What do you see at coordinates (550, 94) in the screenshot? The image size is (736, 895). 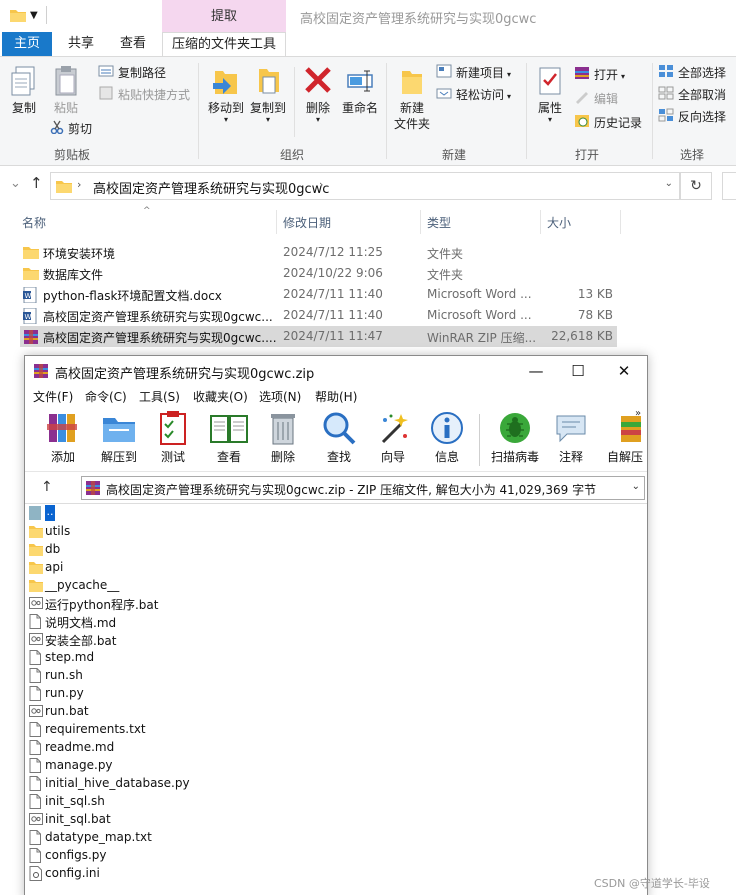 I see `properties-button: 属性 ▾` at bounding box center [550, 94].